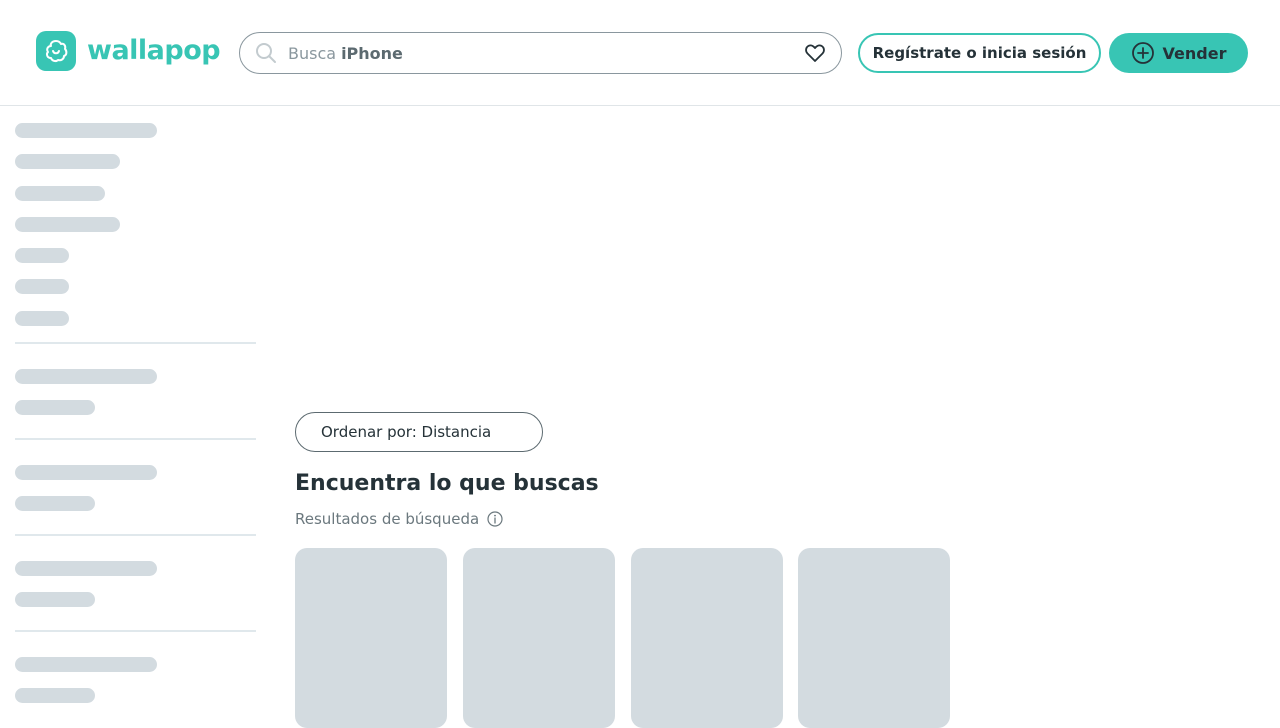 Image resolution: width=1280 pixels, height=728 pixels. I want to click on wallapop-logo-icon, so click(56, 51).